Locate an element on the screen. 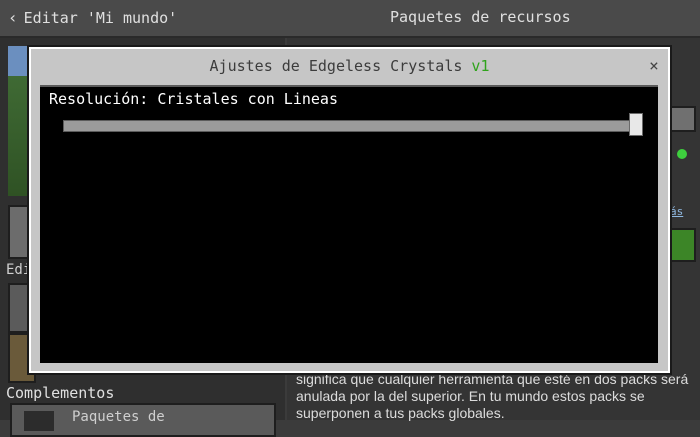 This screenshot has width=700, height=437. resource-packs-tab: Paquetes de is located at coordinates (143, 420).